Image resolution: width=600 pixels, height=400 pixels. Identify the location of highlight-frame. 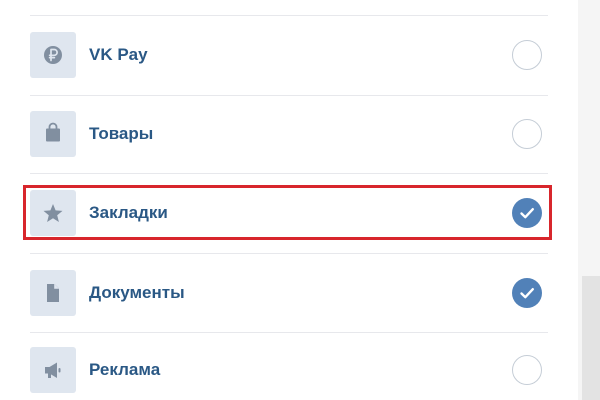
(287, 212).